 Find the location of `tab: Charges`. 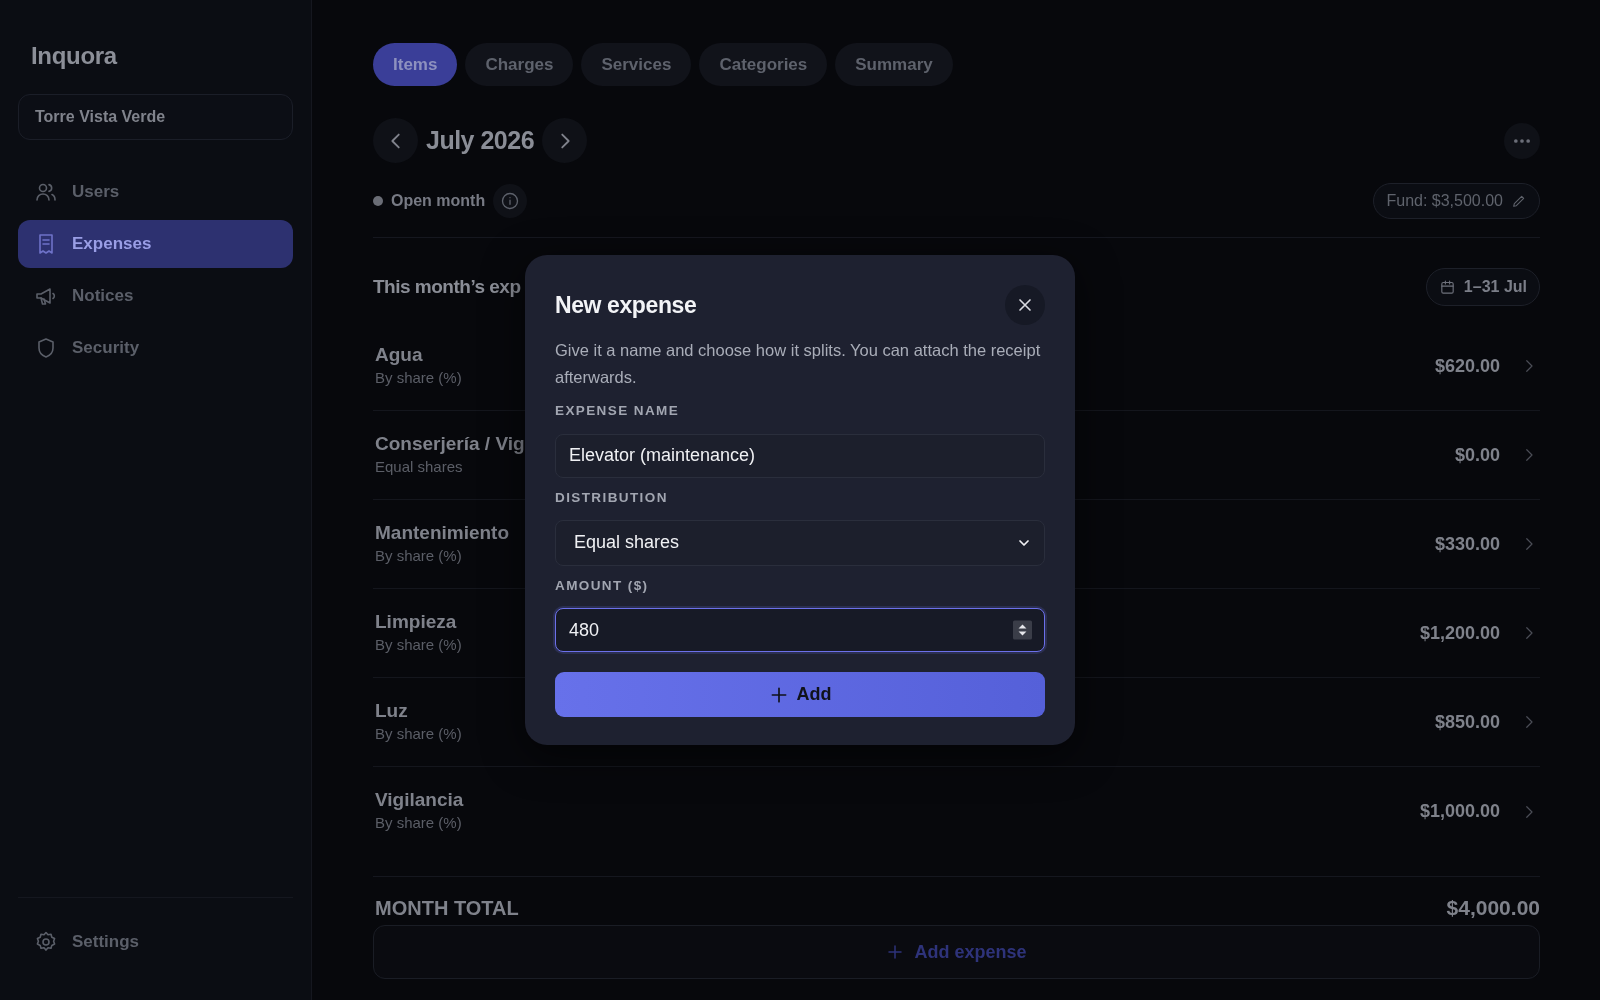

tab: Charges is located at coordinates (519, 64).